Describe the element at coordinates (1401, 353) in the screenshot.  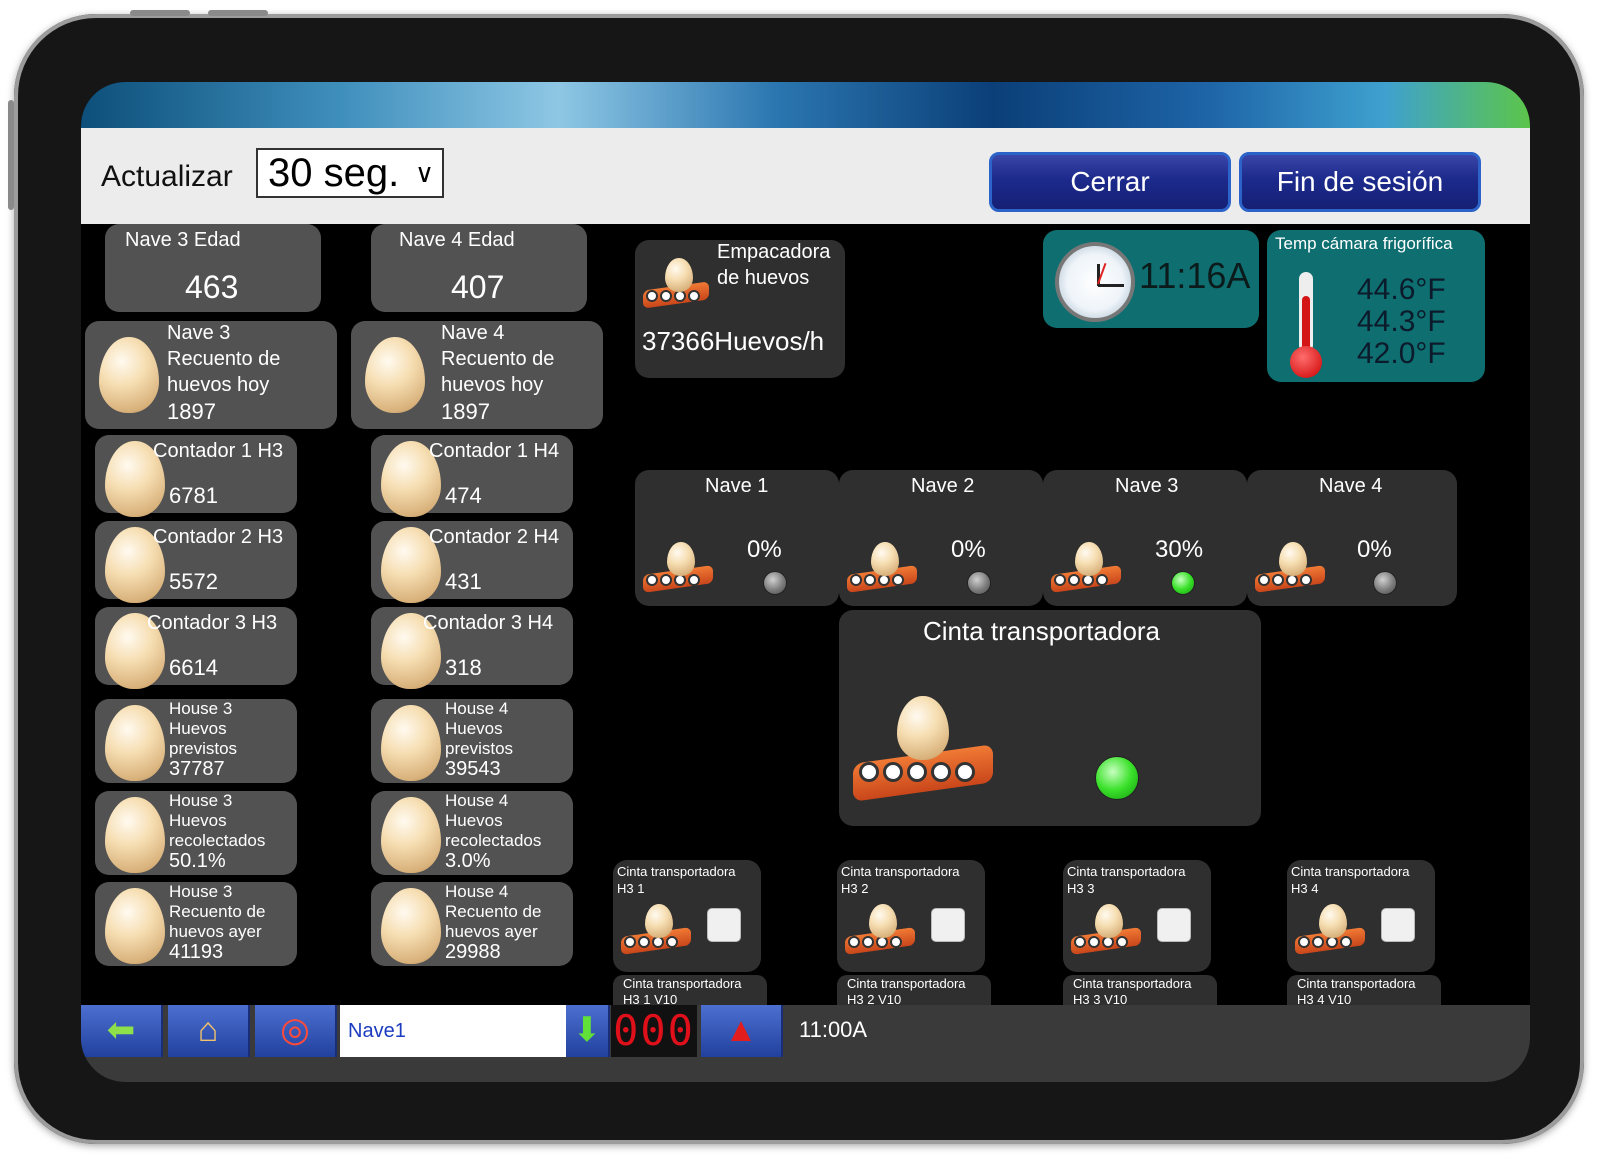
I see `cold-room-temp-3: 42.0°F` at that location.